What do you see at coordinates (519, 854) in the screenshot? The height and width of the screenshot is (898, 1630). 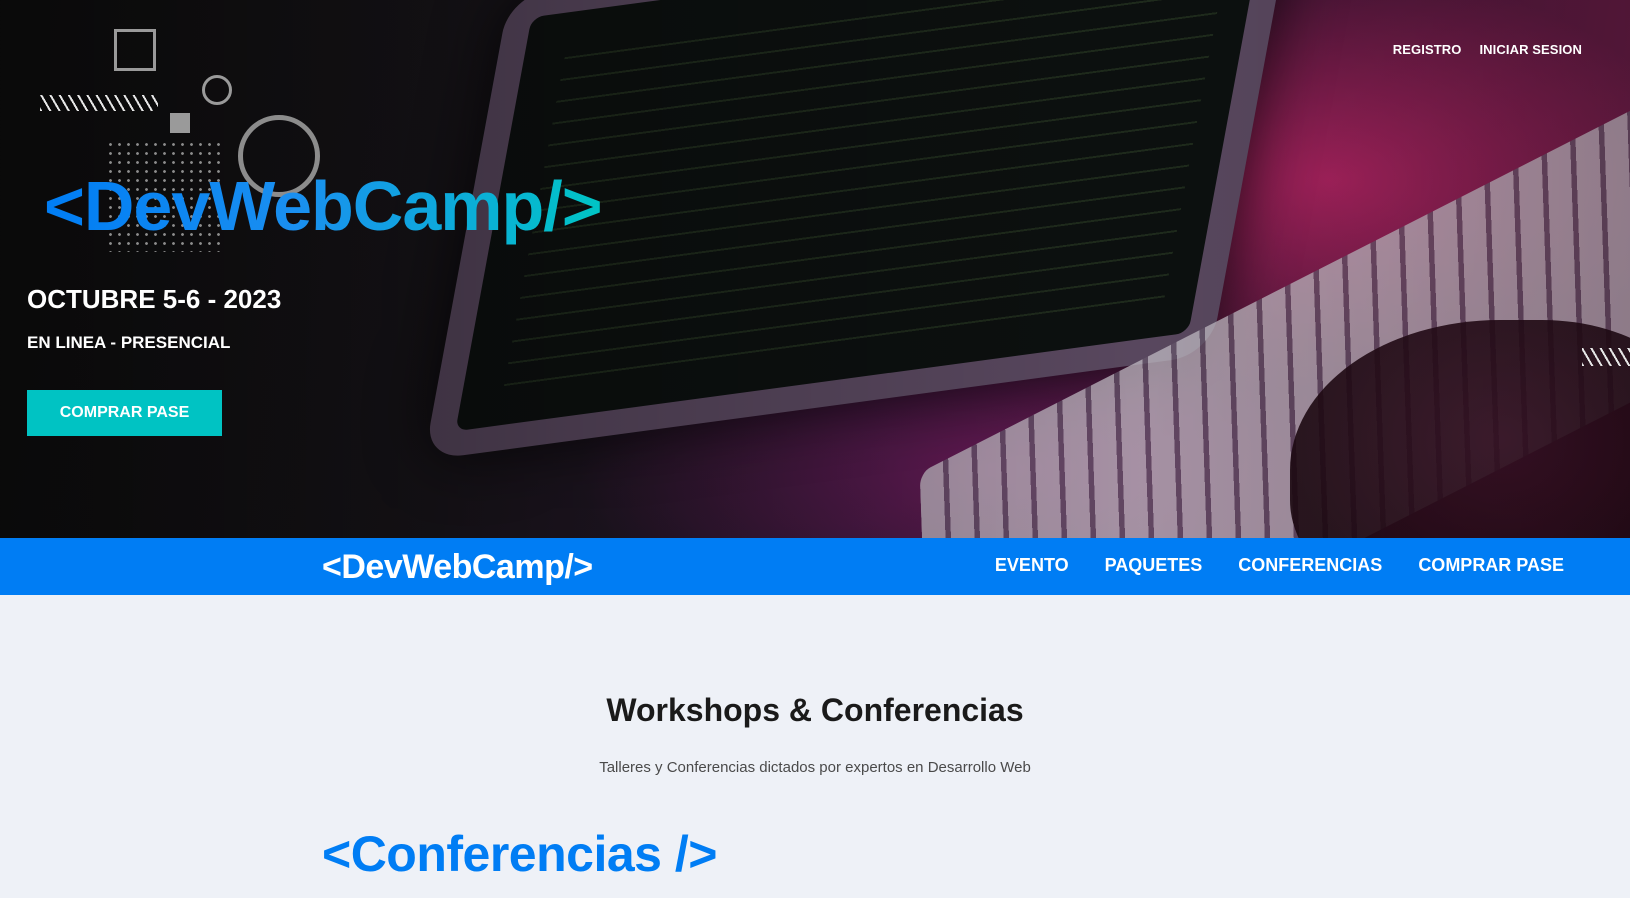 I see `conferences-heading: <Conferencias />` at bounding box center [519, 854].